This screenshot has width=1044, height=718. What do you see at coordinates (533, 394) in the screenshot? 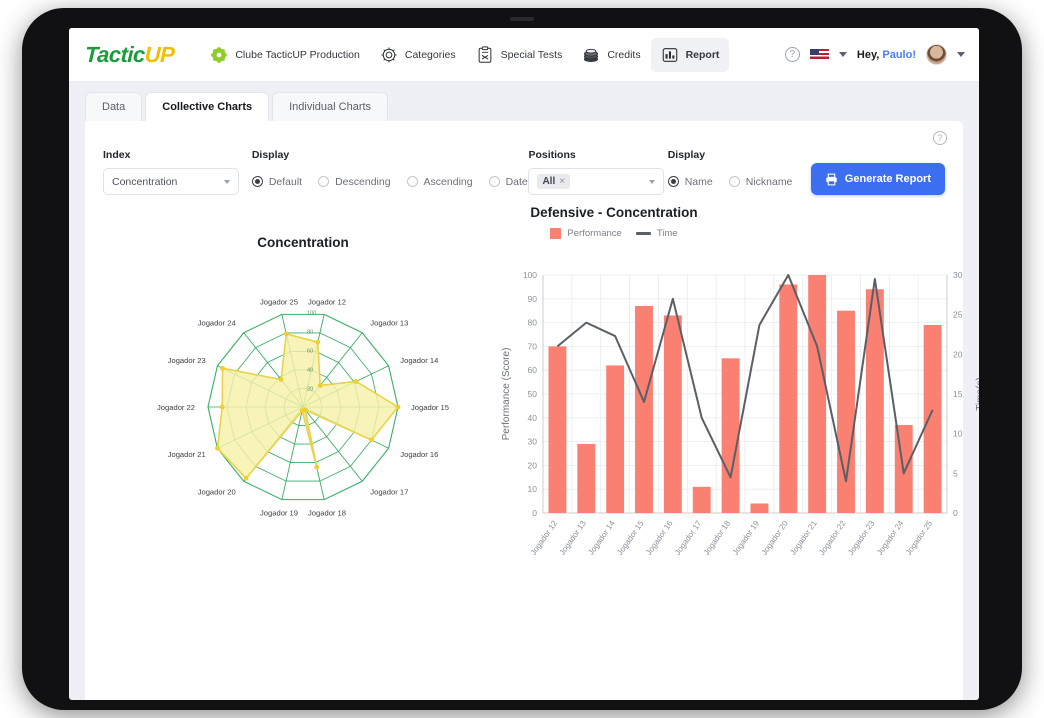
I see `y-axis-left-tick-label: 50` at bounding box center [533, 394].